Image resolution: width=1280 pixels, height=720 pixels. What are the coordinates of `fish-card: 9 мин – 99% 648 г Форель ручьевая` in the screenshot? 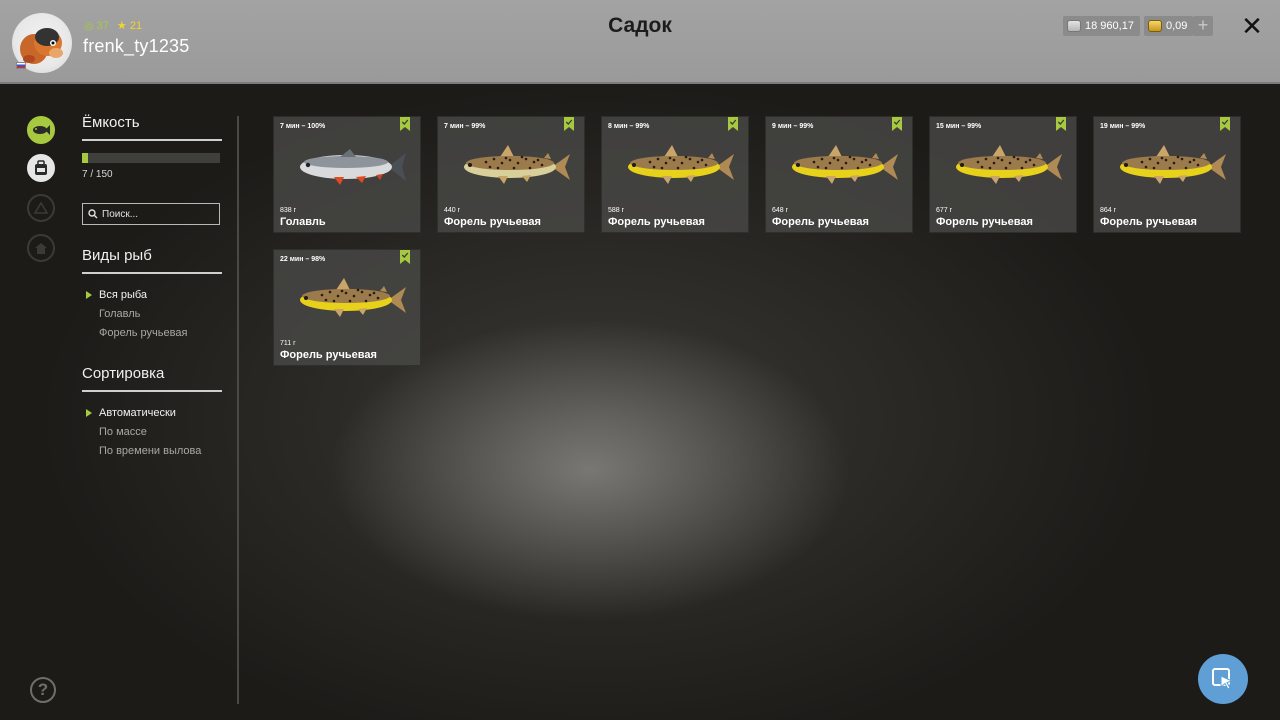 It's located at (839, 174).